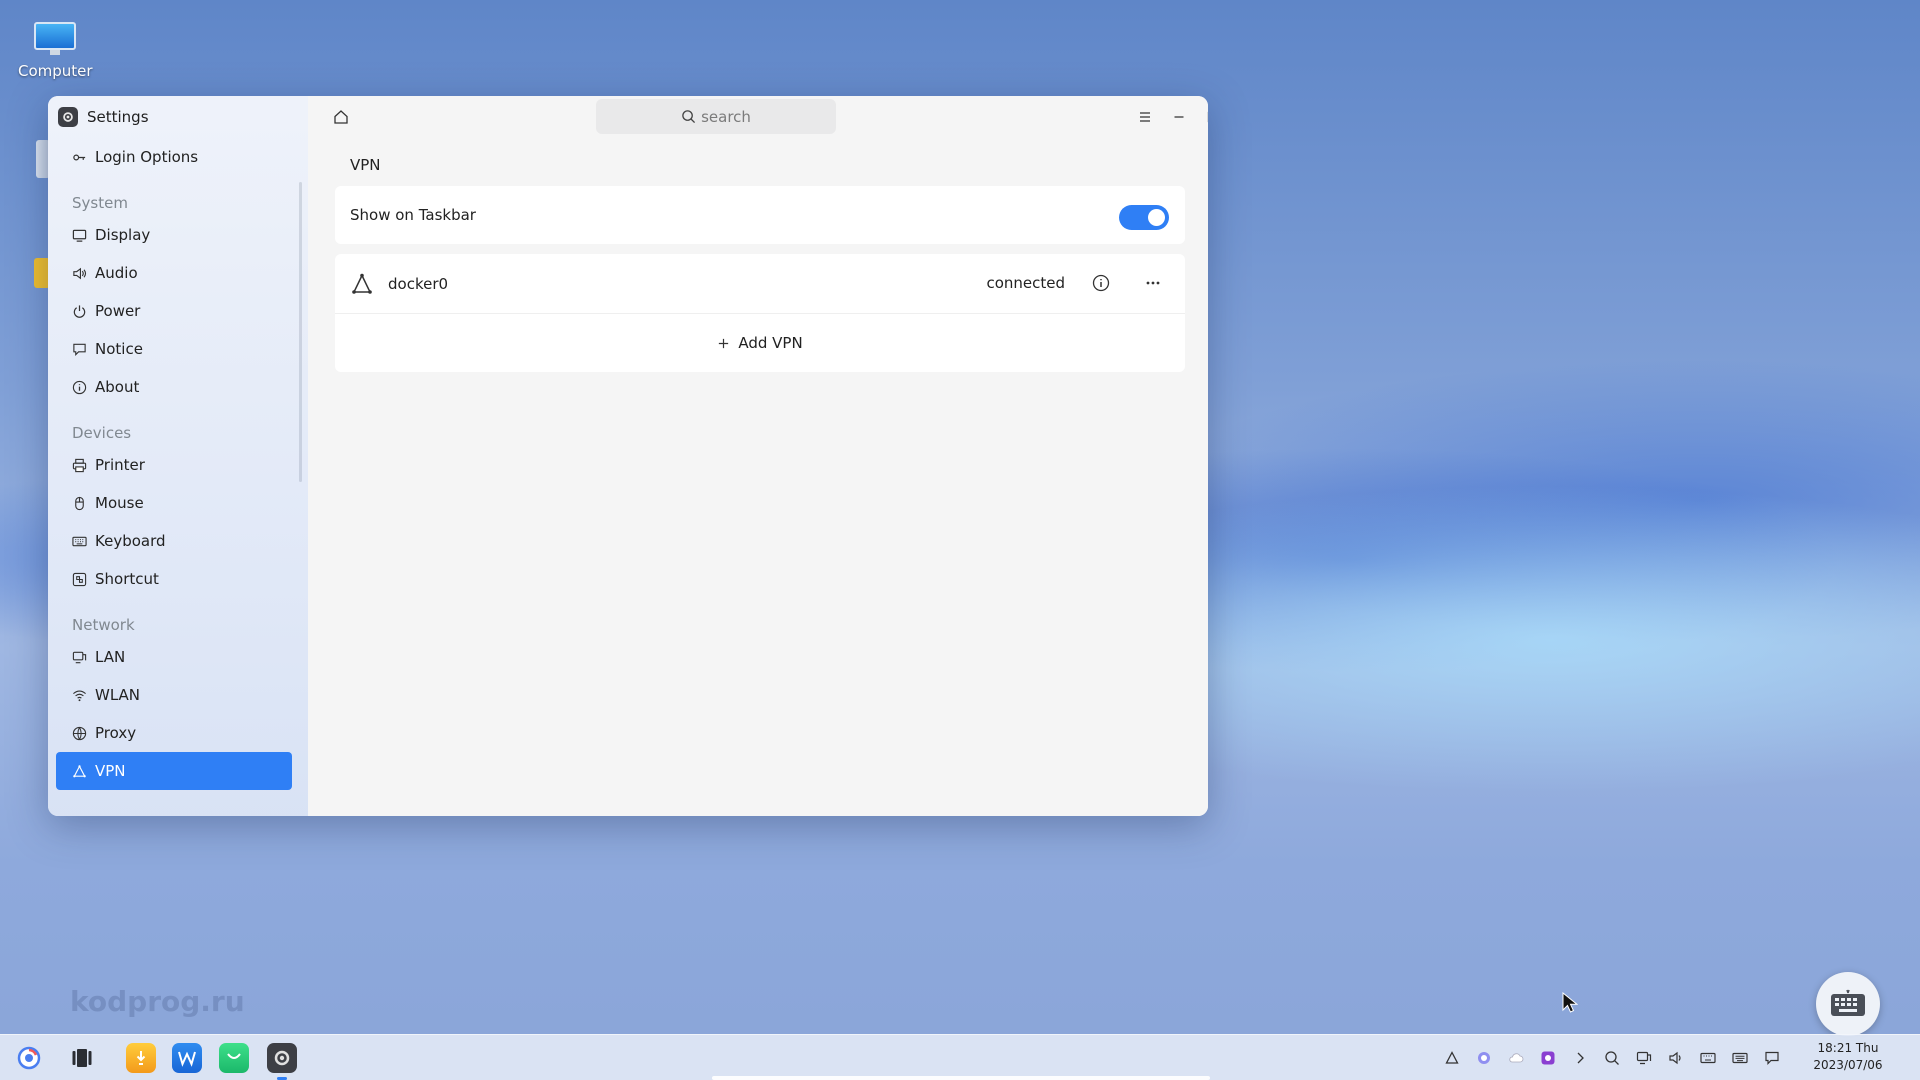 Image resolution: width=1920 pixels, height=1080 pixels. Describe the element at coordinates (123, 235) in the screenshot. I see `sidebar-item-label: Display` at that location.